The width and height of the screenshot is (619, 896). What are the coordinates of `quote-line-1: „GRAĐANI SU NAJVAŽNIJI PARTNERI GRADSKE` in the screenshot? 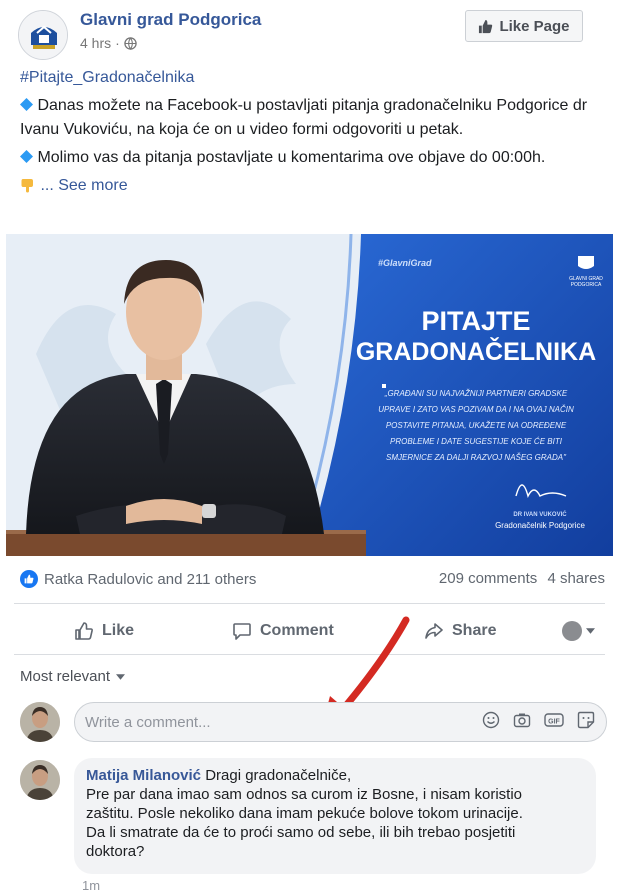 It's located at (476, 393).